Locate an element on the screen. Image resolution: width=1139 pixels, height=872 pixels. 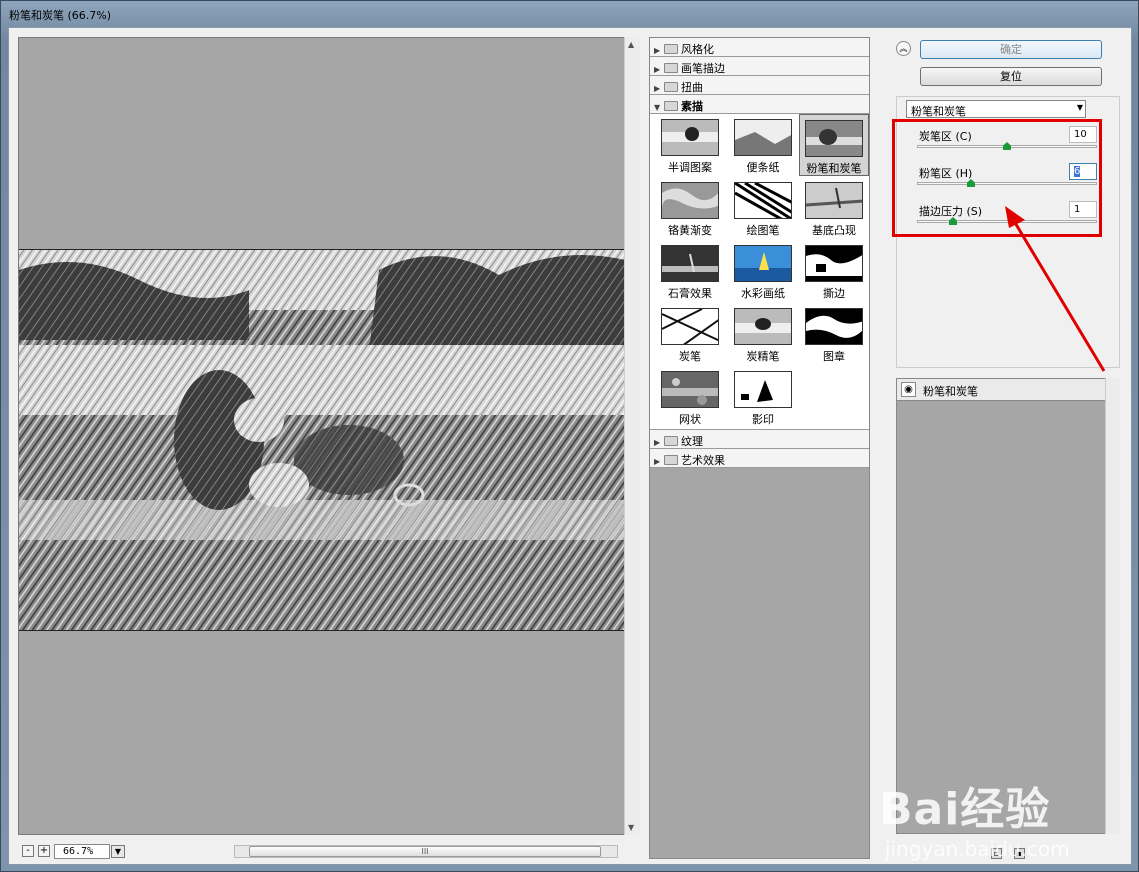
watermark: Bai经验 jingyan.baidu.com is located at coordinates (974, 817).